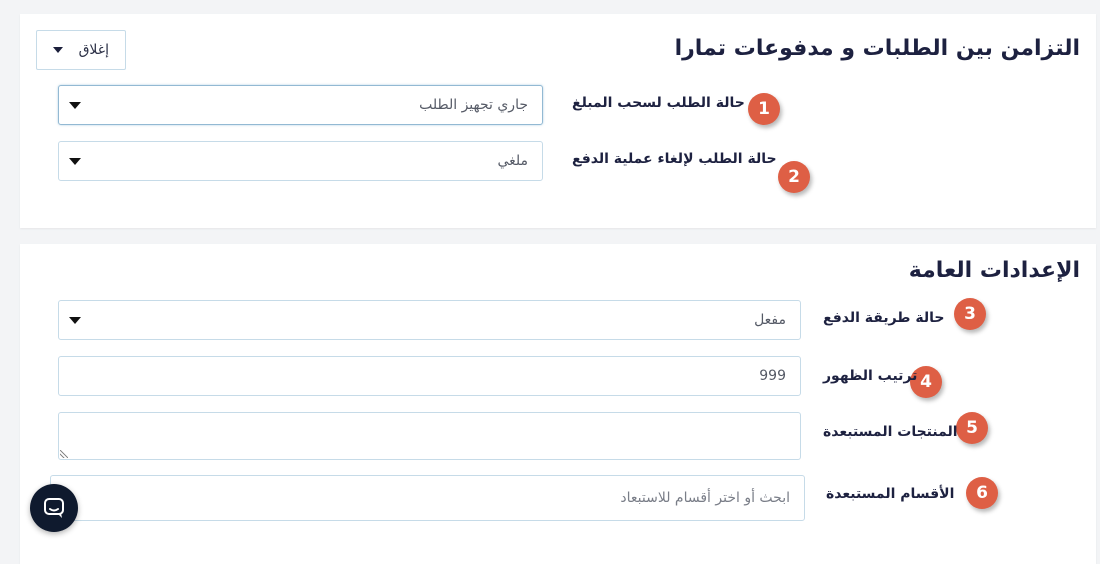  I want to click on cancel-status-select: ملغي, so click(300, 161).